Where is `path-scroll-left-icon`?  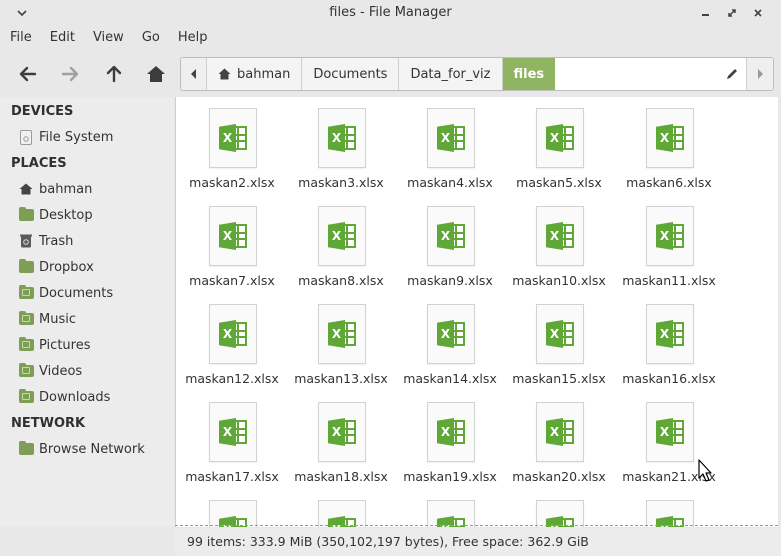 path-scroll-left-icon is located at coordinates (194, 74).